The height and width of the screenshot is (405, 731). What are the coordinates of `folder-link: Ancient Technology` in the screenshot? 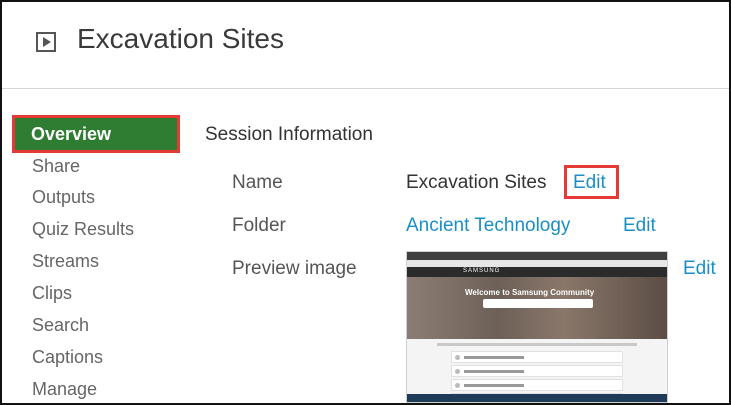 It's located at (488, 226).